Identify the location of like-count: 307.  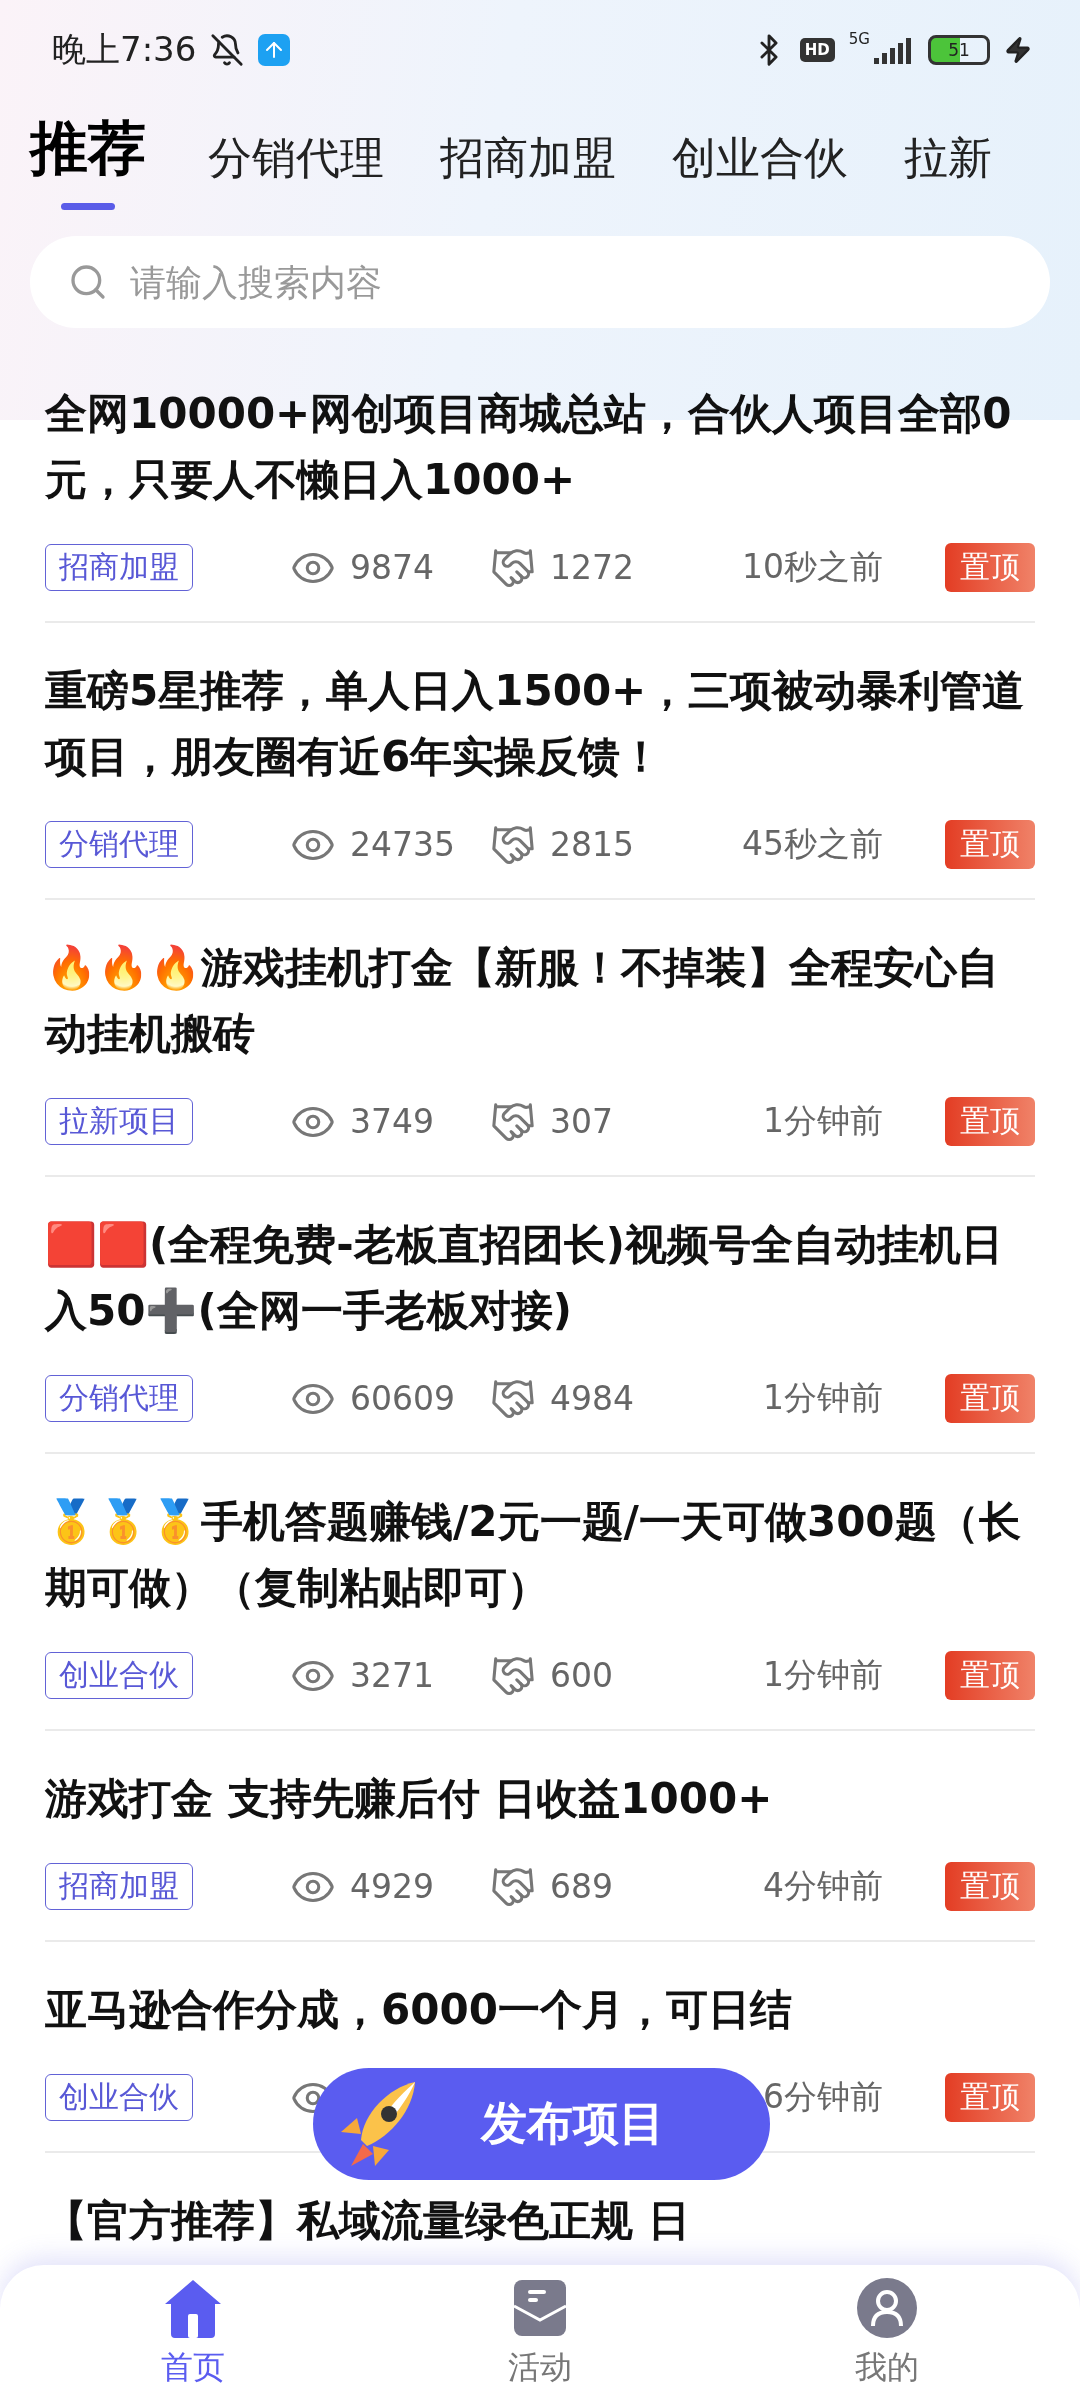
(581, 1121).